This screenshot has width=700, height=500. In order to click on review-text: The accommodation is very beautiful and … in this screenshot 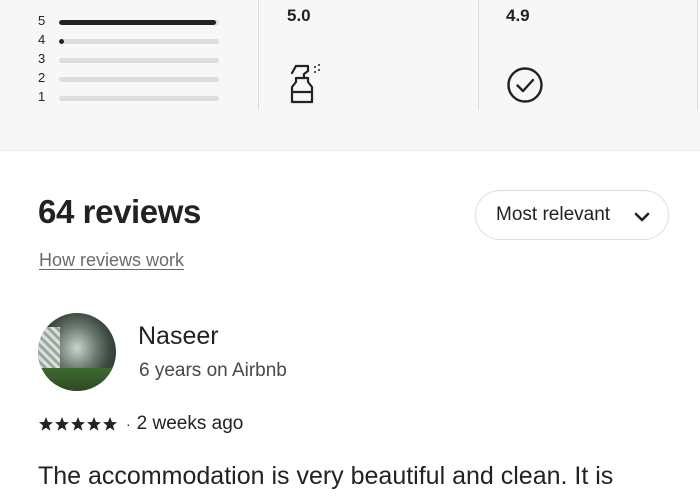, I will do `click(326, 476)`.